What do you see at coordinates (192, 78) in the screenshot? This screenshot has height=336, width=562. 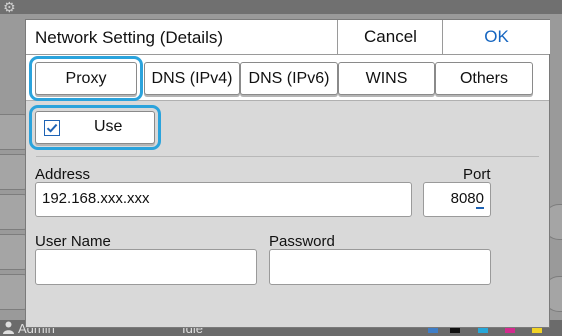 I see `tab-dns-ipv4: DNS (IPv4)` at bounding box center [192, 78].